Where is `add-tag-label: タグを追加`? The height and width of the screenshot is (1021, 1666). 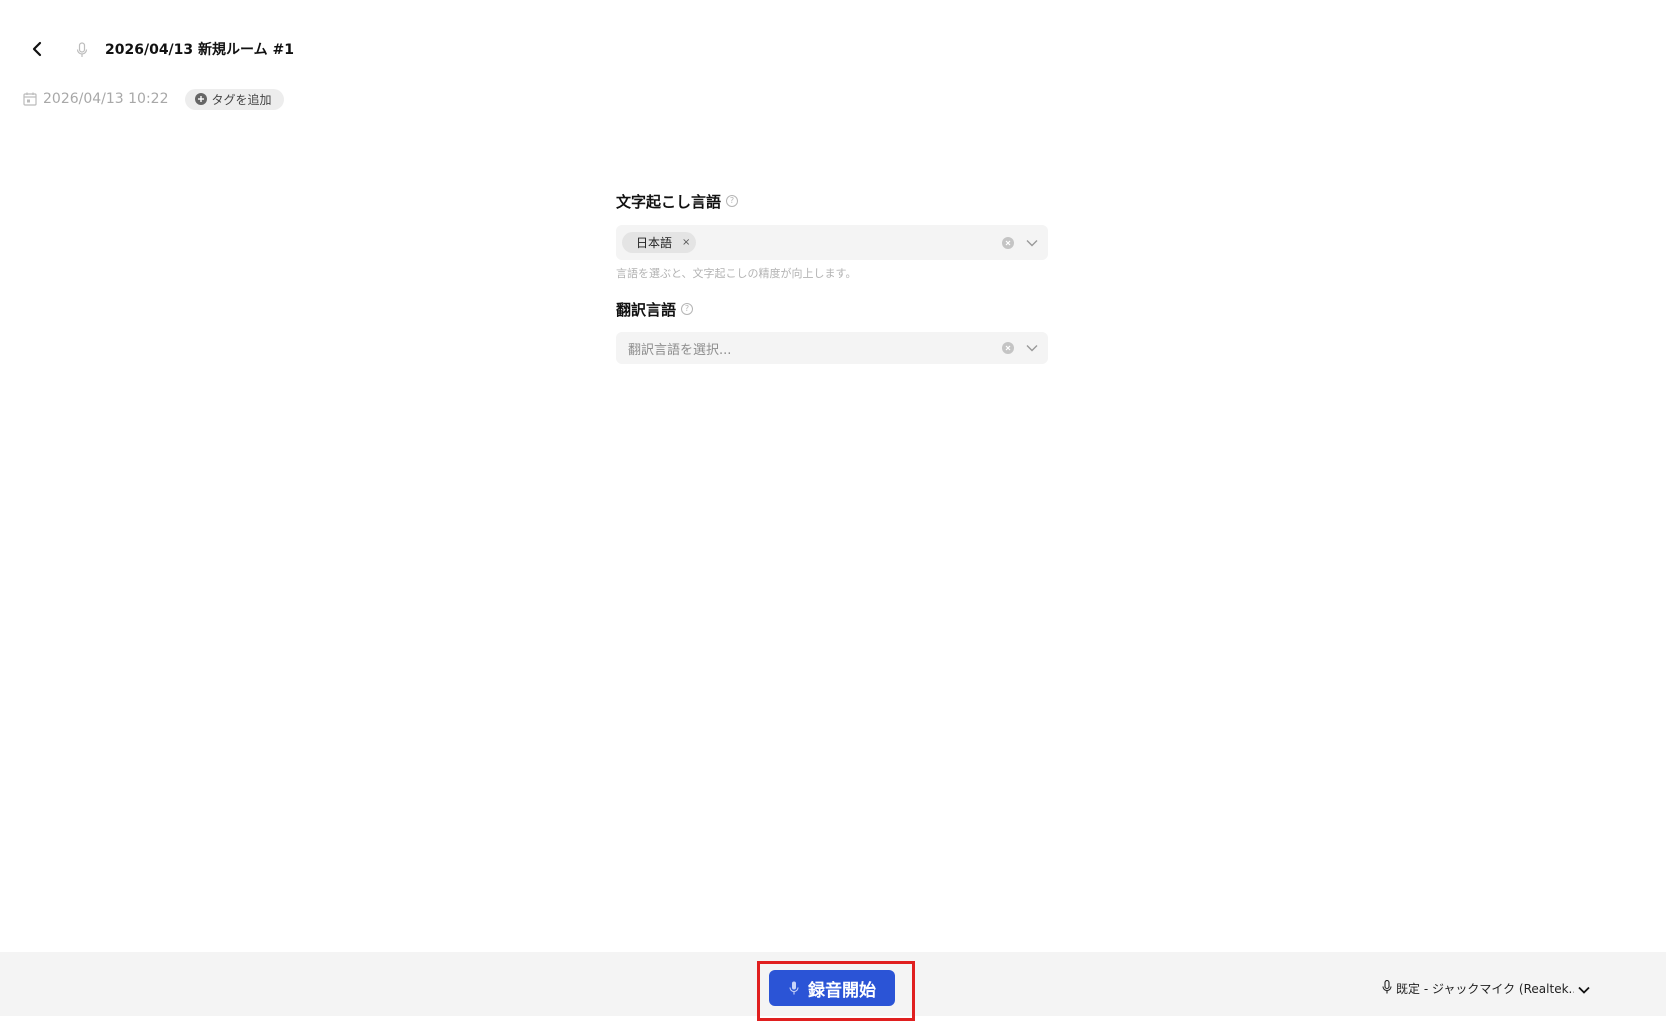 add-tag-label: タグを追加 is located at coordinates (241, 99).